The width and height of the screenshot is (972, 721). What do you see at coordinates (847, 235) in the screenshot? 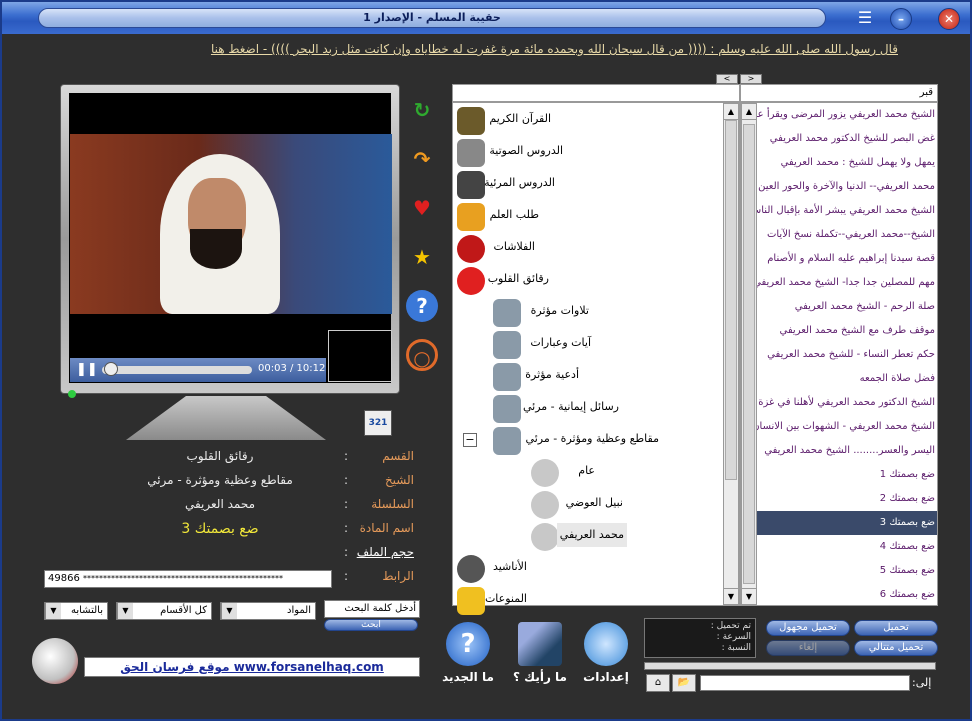
I see `list-item: الشيخ--محمد العريفي--تكملة نسخ الآيات` at bounding box center [847, 235].